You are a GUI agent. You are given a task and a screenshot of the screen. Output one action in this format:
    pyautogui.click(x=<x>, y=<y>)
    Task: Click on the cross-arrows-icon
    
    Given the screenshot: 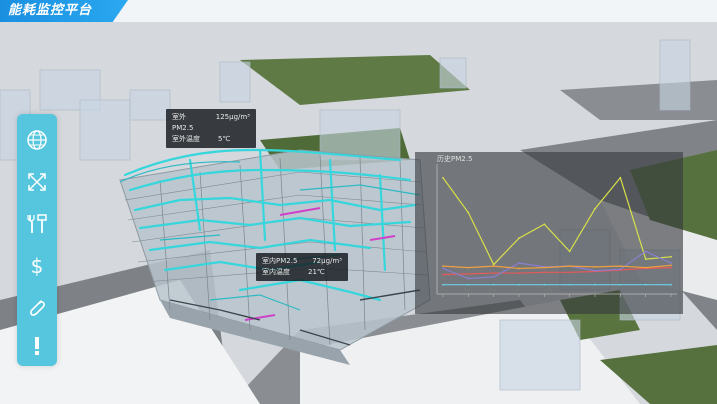 What is the action you would take?
    pyautogui.click(x=37, y=182)
    